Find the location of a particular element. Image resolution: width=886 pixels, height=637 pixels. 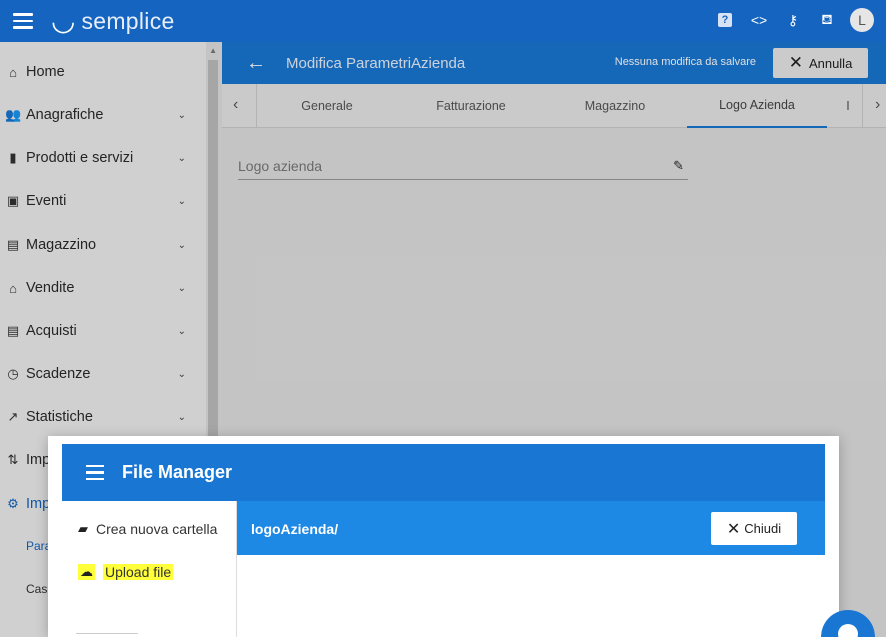

file-manager-header: File Manager is located at coordinates (443, 472).